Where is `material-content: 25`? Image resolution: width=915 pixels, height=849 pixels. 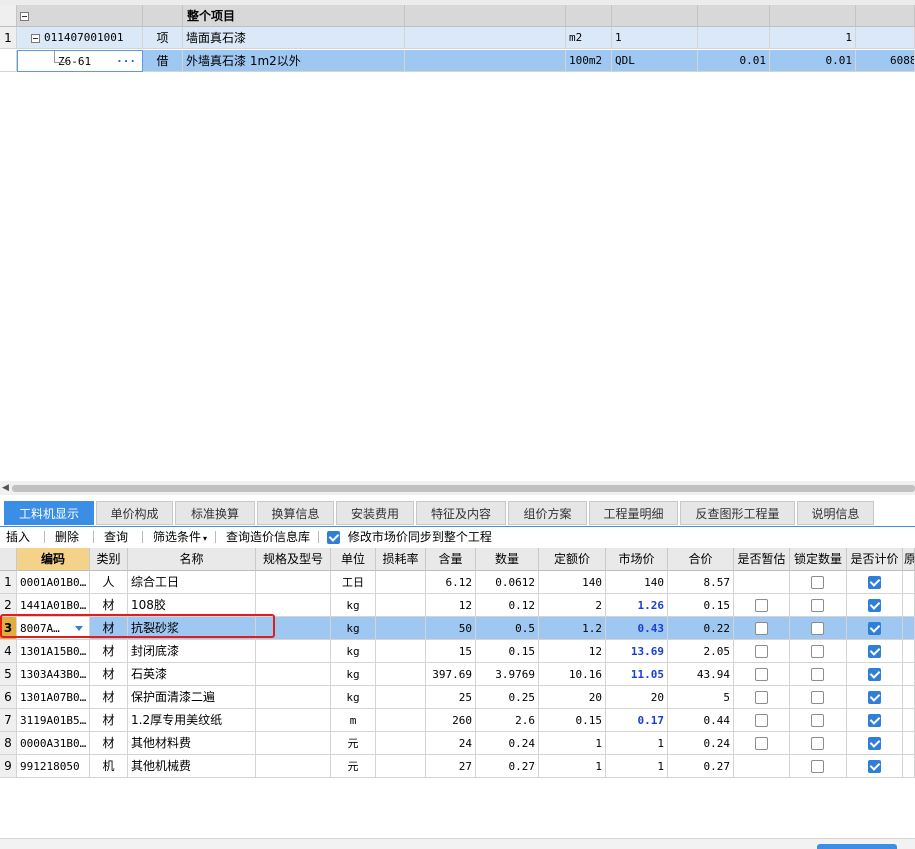
material-content: 25 is located at coordinates (451, 697).